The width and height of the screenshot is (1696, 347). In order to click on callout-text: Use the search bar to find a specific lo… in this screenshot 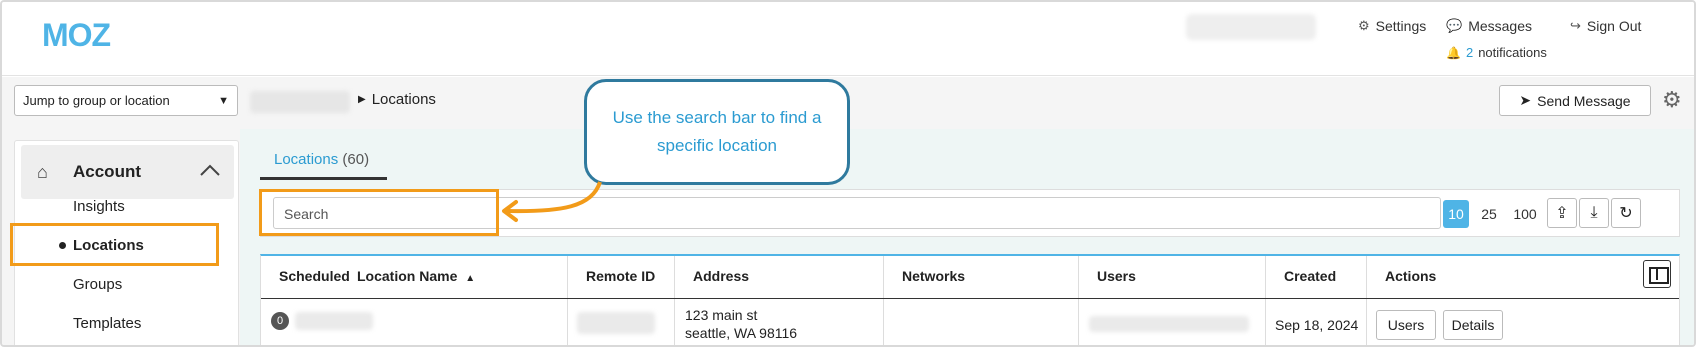, I will do `click(717, 131)`.